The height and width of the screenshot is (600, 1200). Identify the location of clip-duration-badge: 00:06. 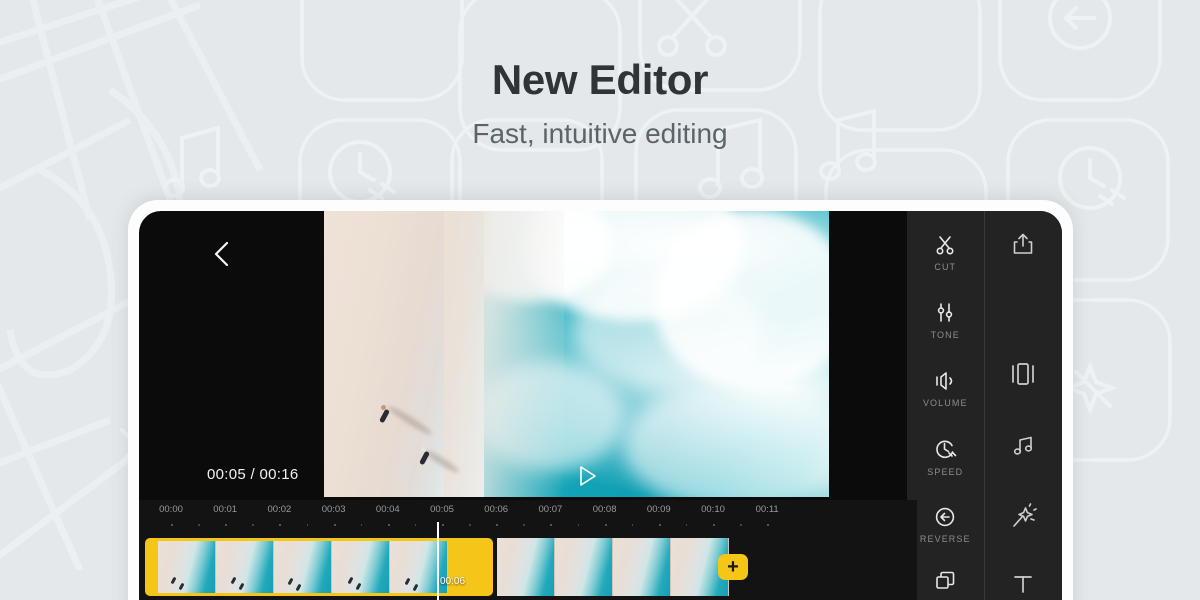
(453, 581).